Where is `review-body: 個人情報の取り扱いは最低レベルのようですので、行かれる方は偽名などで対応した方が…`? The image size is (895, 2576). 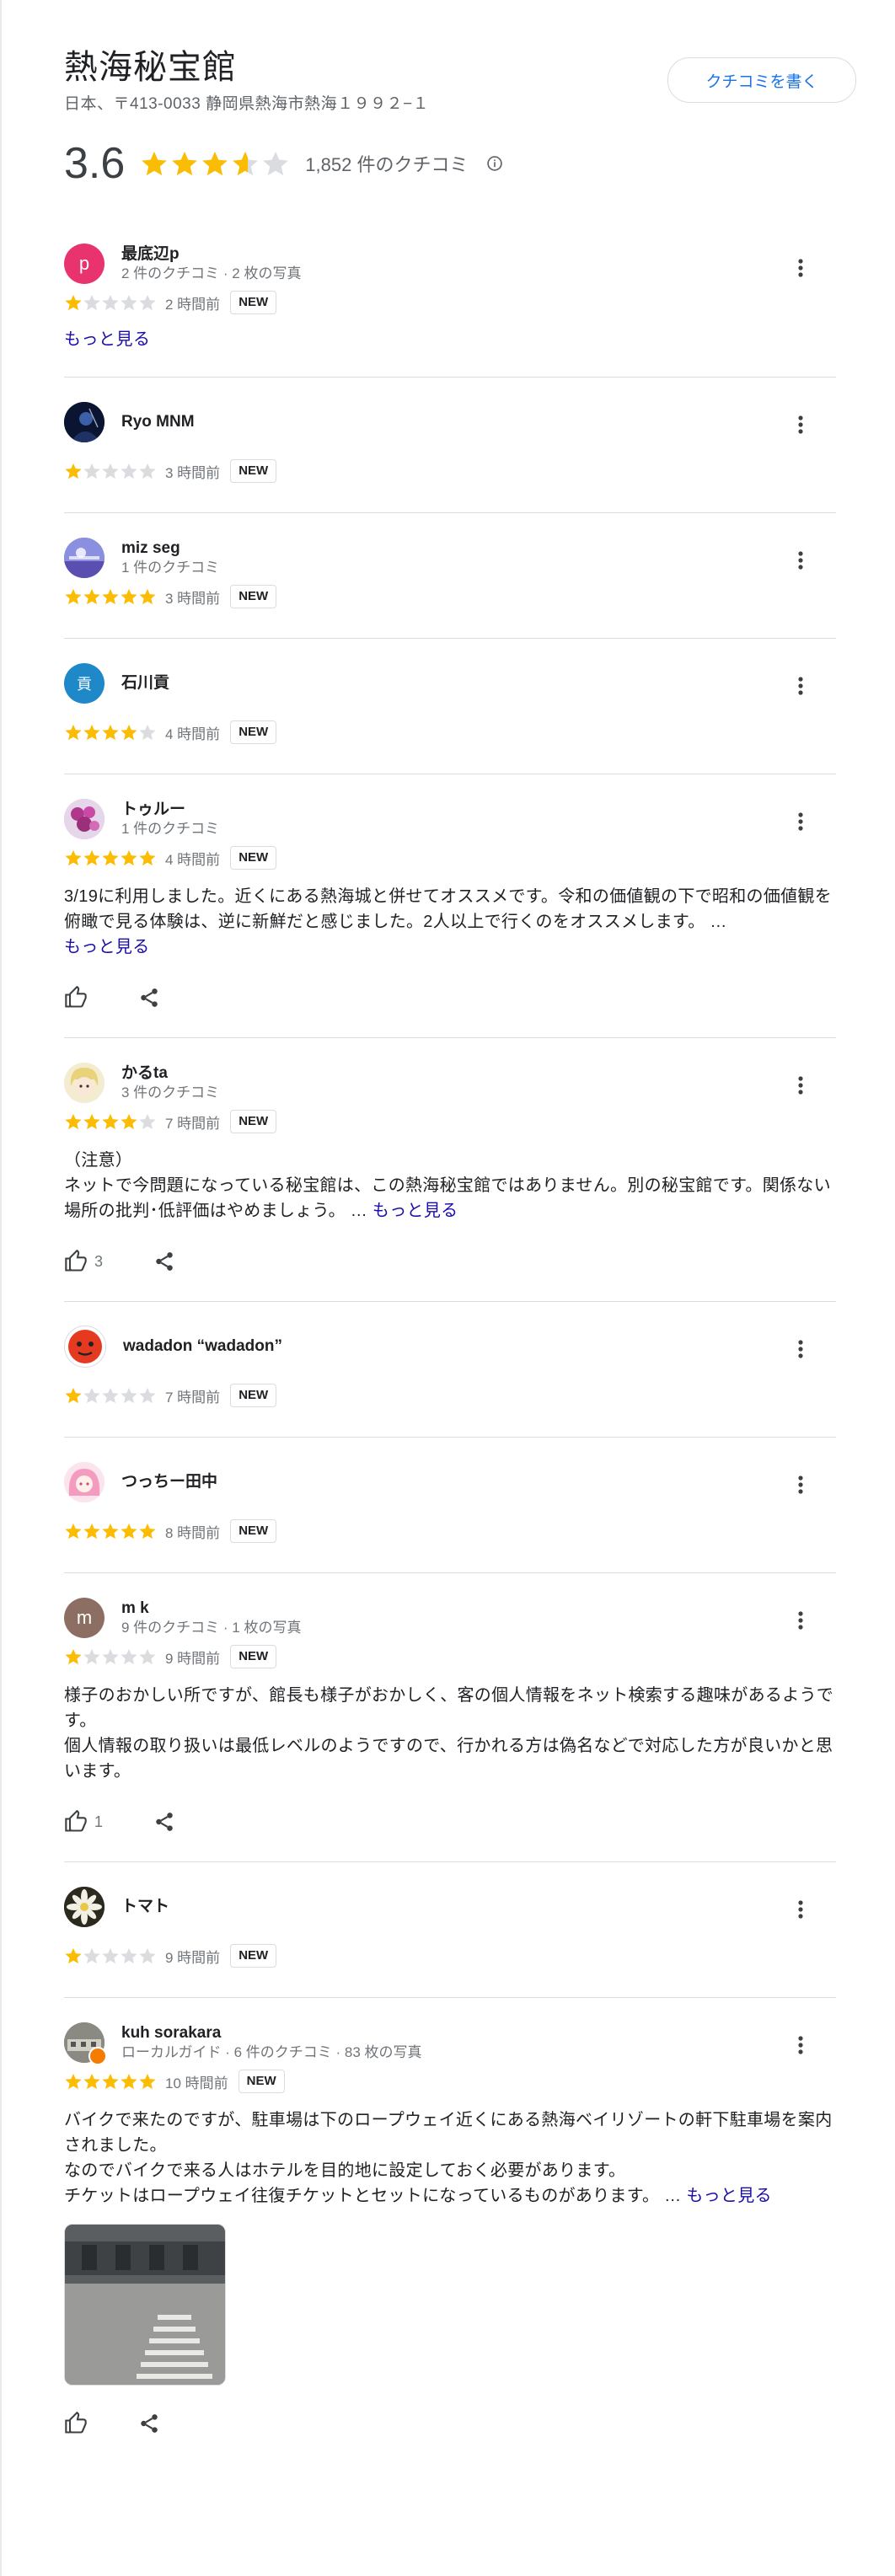
review-body: 個人情報の取り扱いは最低レベルのようですので、行かれる方は偽名などで対応した方が… is located at coordinates (449, 1759).